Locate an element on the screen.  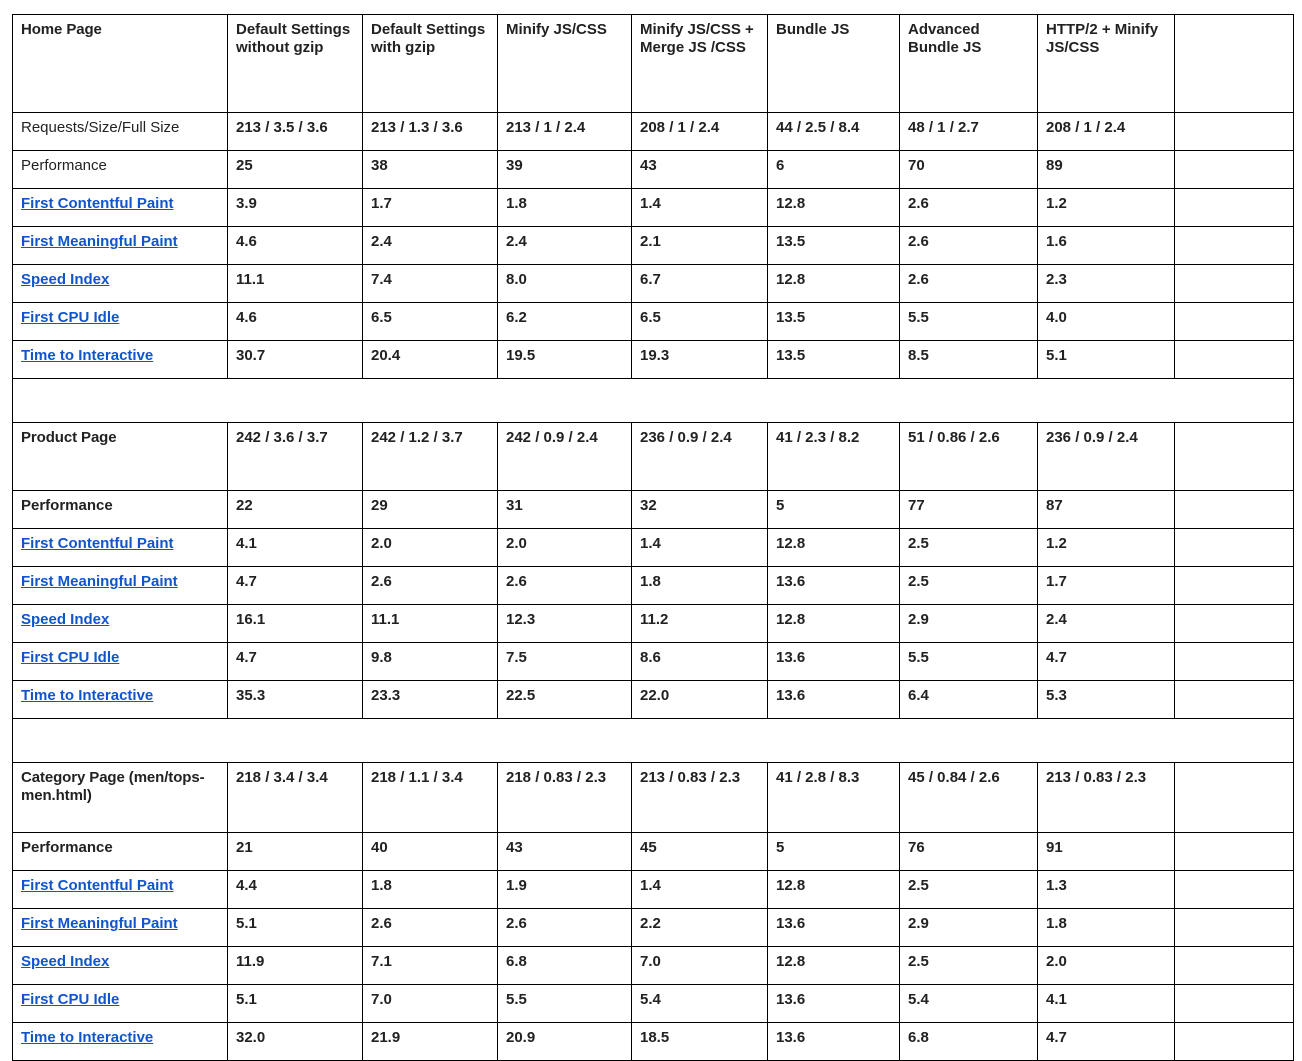
performance-value: 70 is located at coordinates (968, 169).